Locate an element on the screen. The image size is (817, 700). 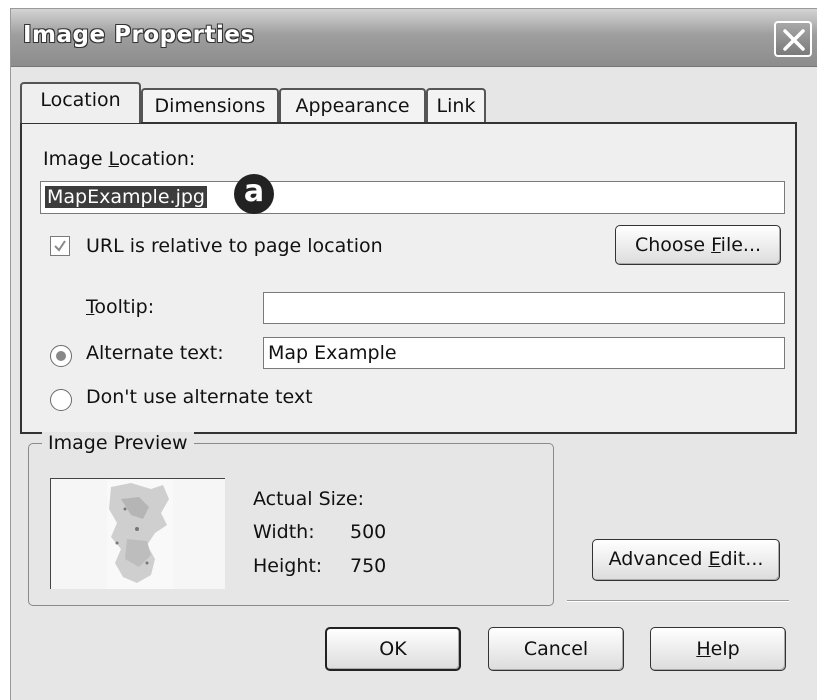
cancel-button: Cancel is located at coordinates (556, 649).